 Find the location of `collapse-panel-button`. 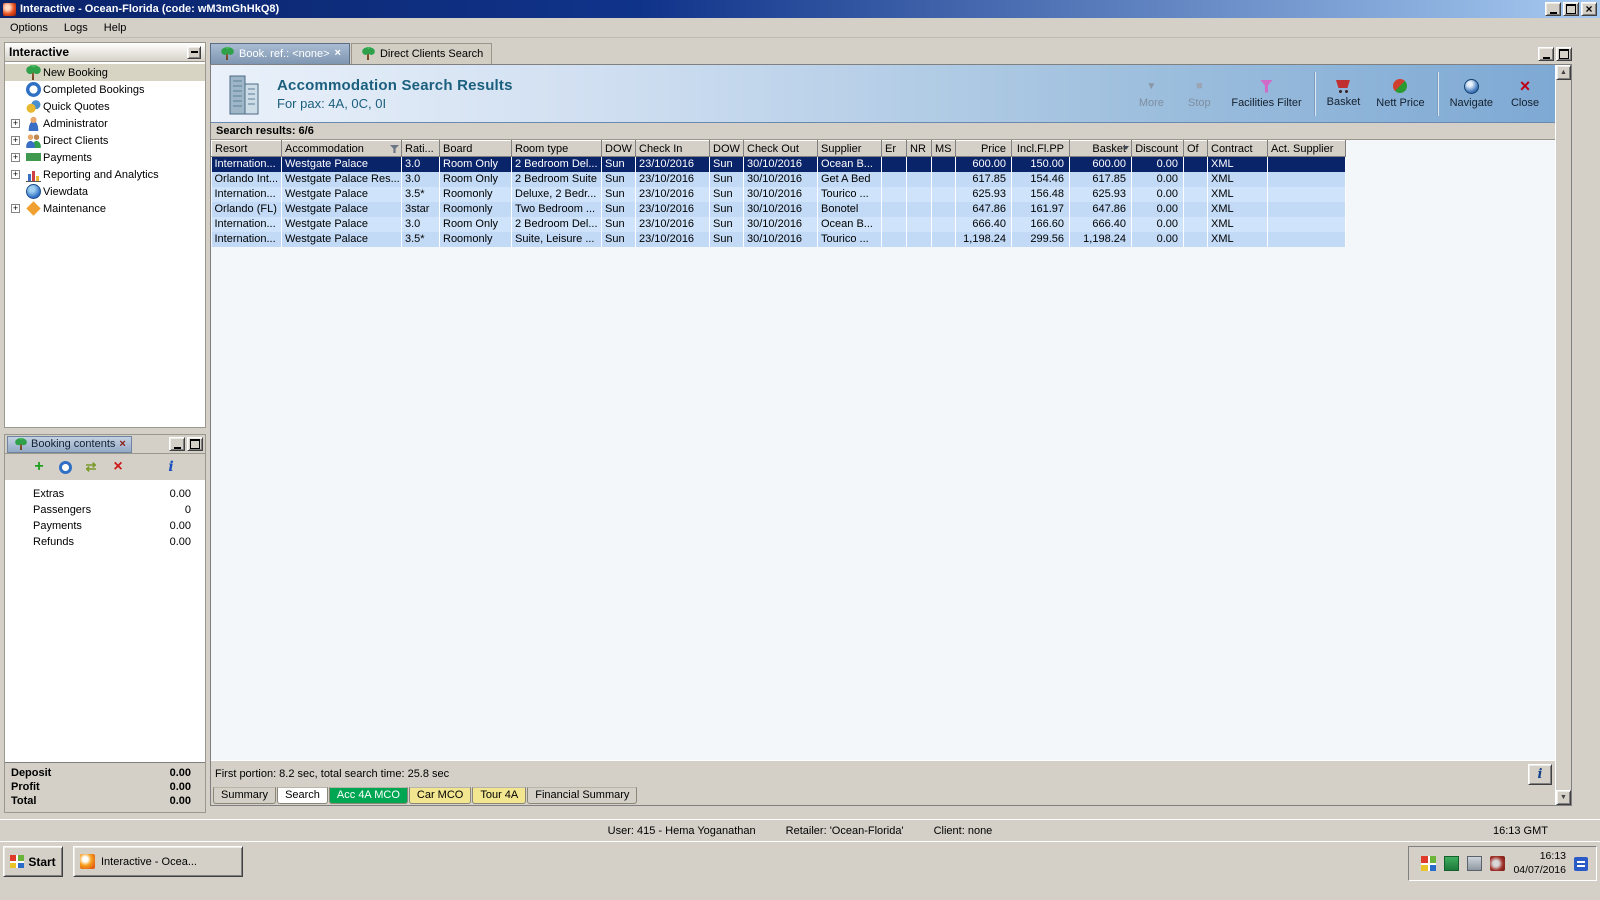

collapse-panel-button is located at coordinates (194, 52).